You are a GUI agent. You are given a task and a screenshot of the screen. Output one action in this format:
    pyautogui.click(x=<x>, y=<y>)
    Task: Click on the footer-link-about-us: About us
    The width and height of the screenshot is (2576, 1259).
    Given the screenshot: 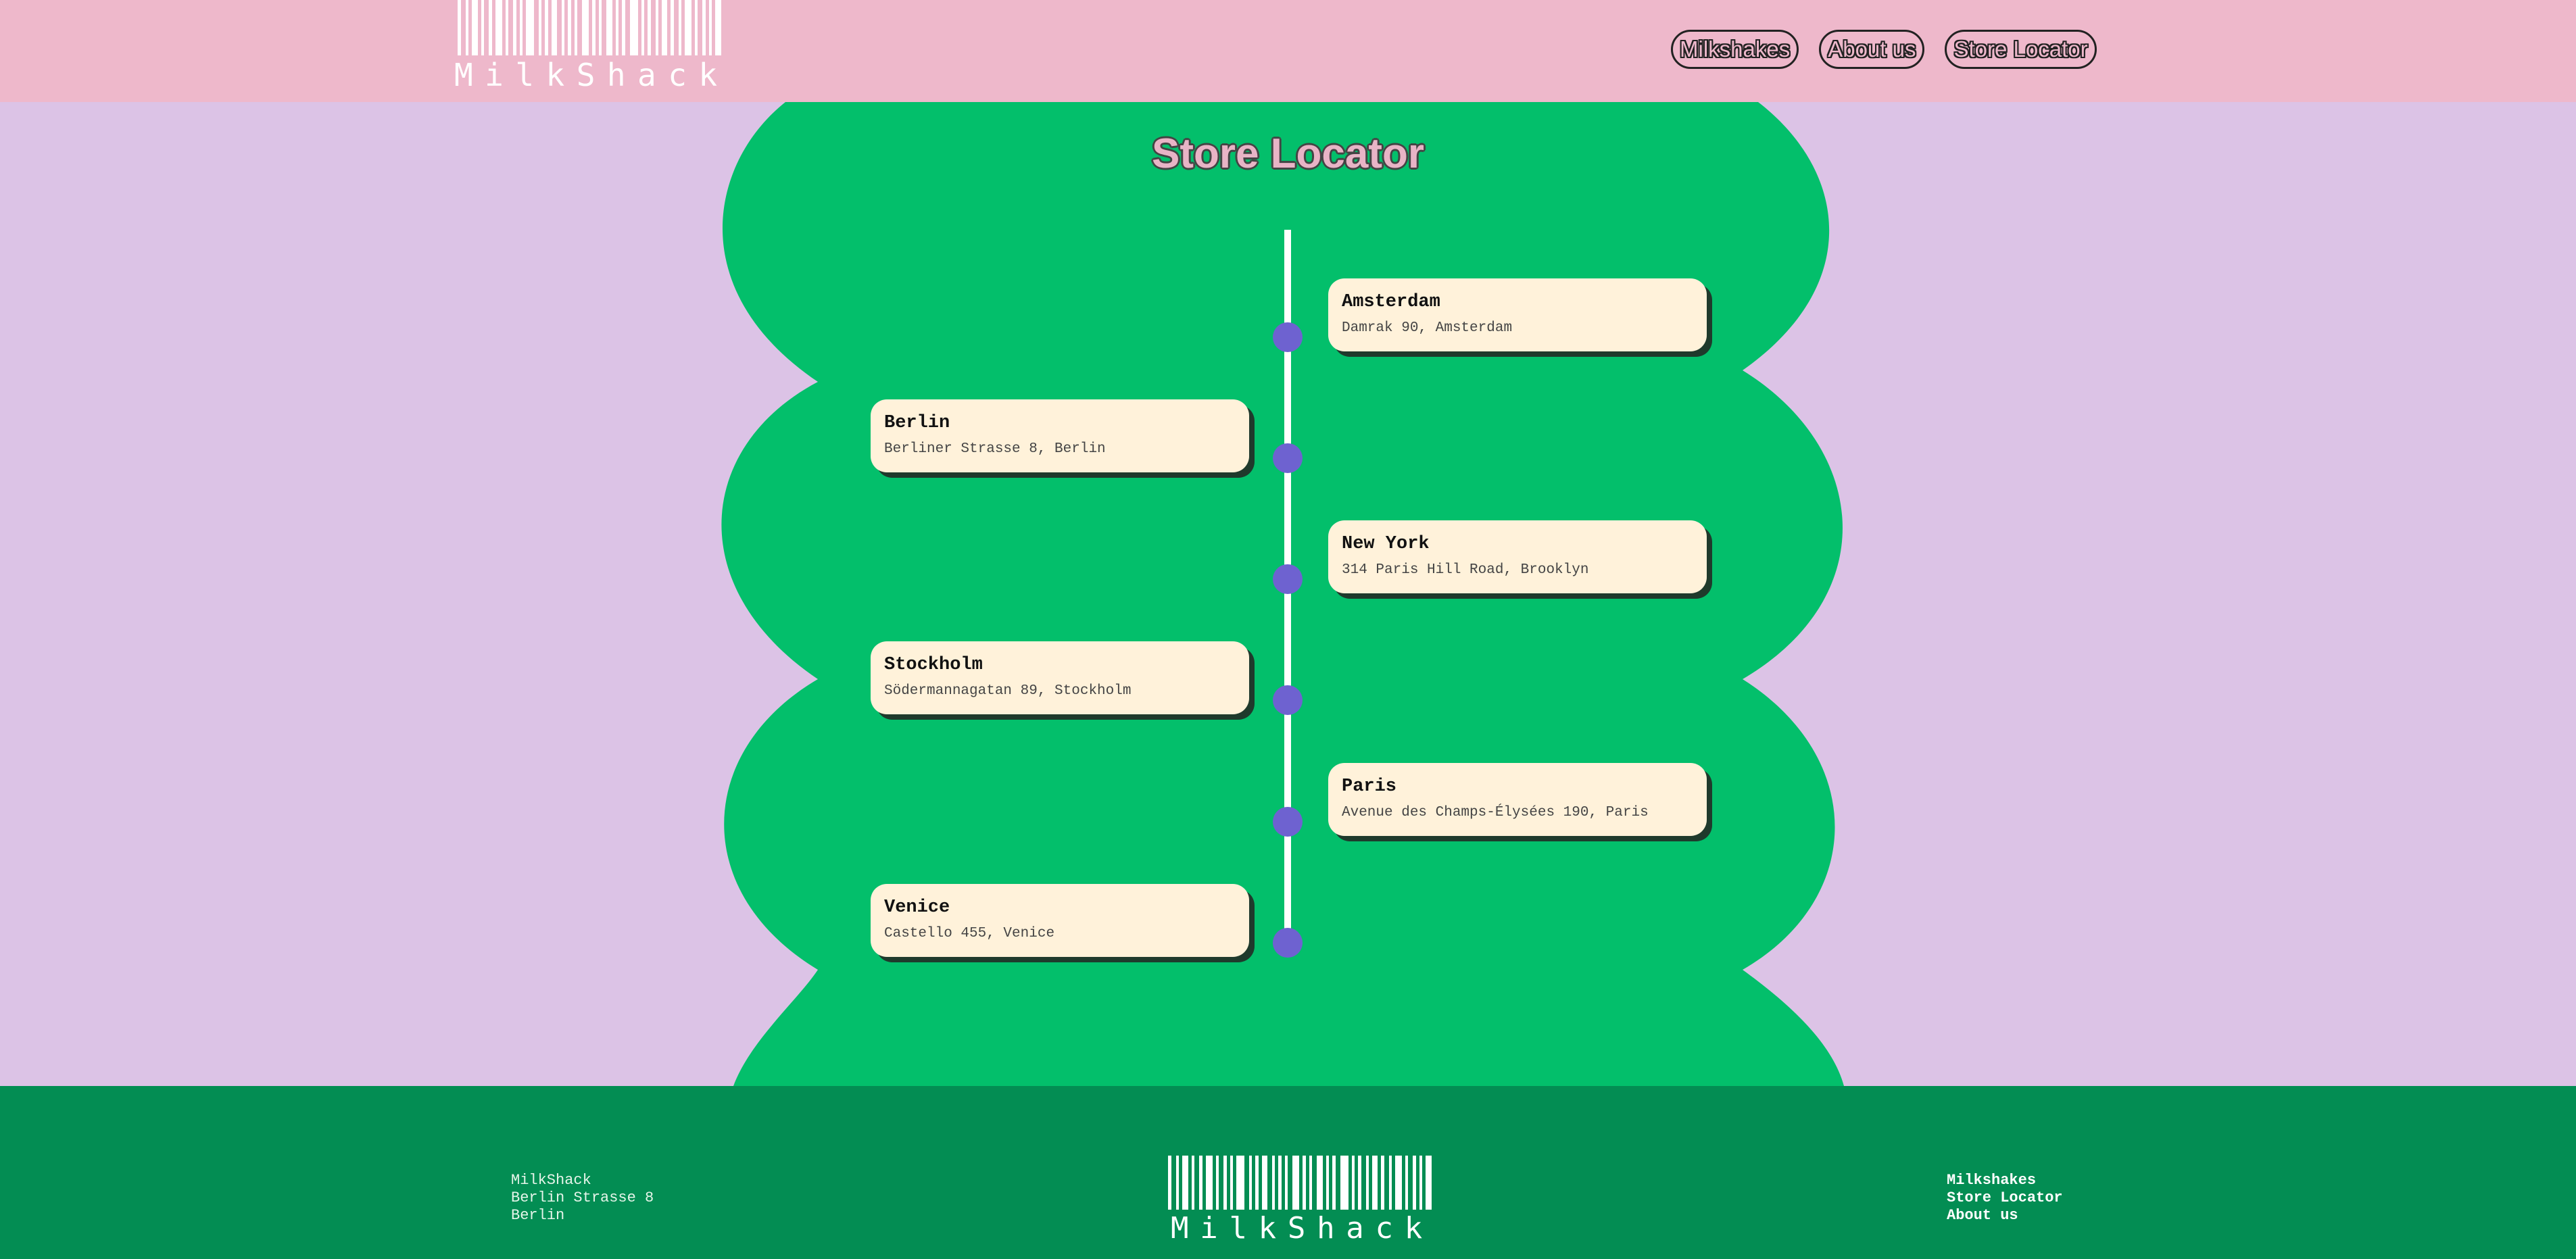 What is the action you would take?
    pyautogui.click(x=2005, y=1216)
    